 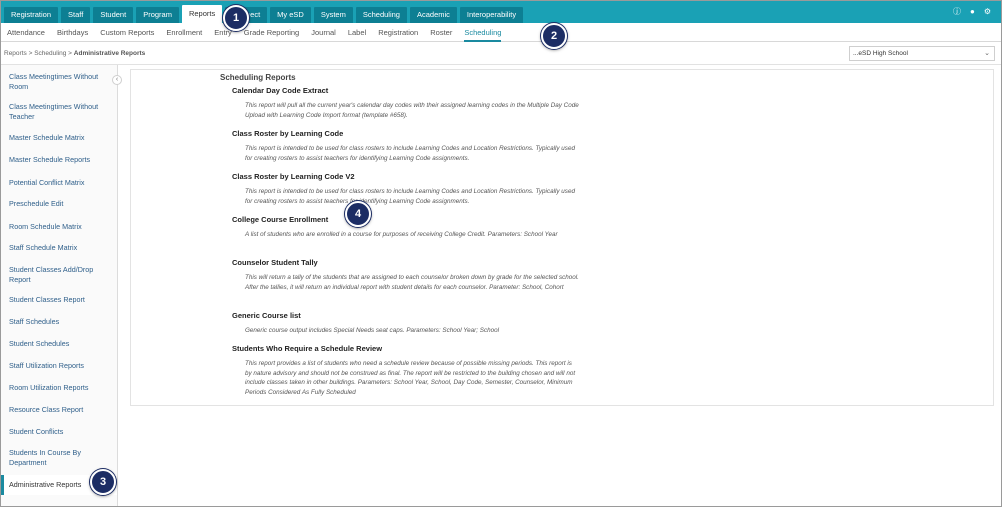 I want to click on breadcrumb-item-reports: Reports, so click(x=15, y=53).